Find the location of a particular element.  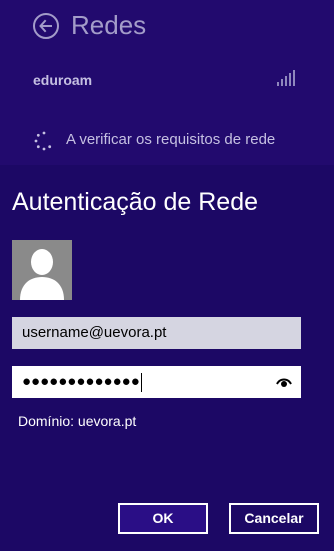

status-text: A verificar os requisitos de rede is located at coordinates (171, 139).